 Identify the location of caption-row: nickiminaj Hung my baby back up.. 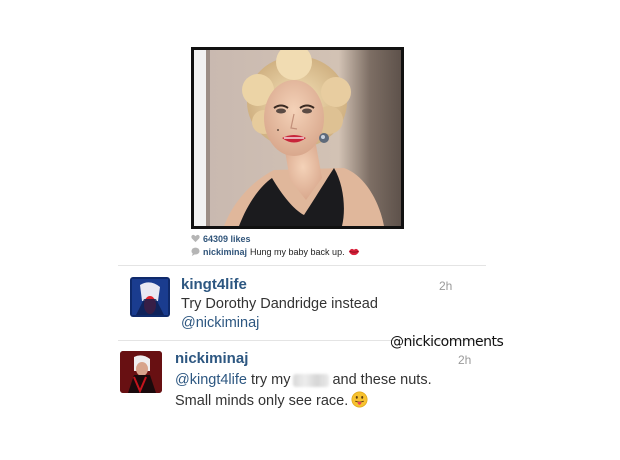
(275, 251).